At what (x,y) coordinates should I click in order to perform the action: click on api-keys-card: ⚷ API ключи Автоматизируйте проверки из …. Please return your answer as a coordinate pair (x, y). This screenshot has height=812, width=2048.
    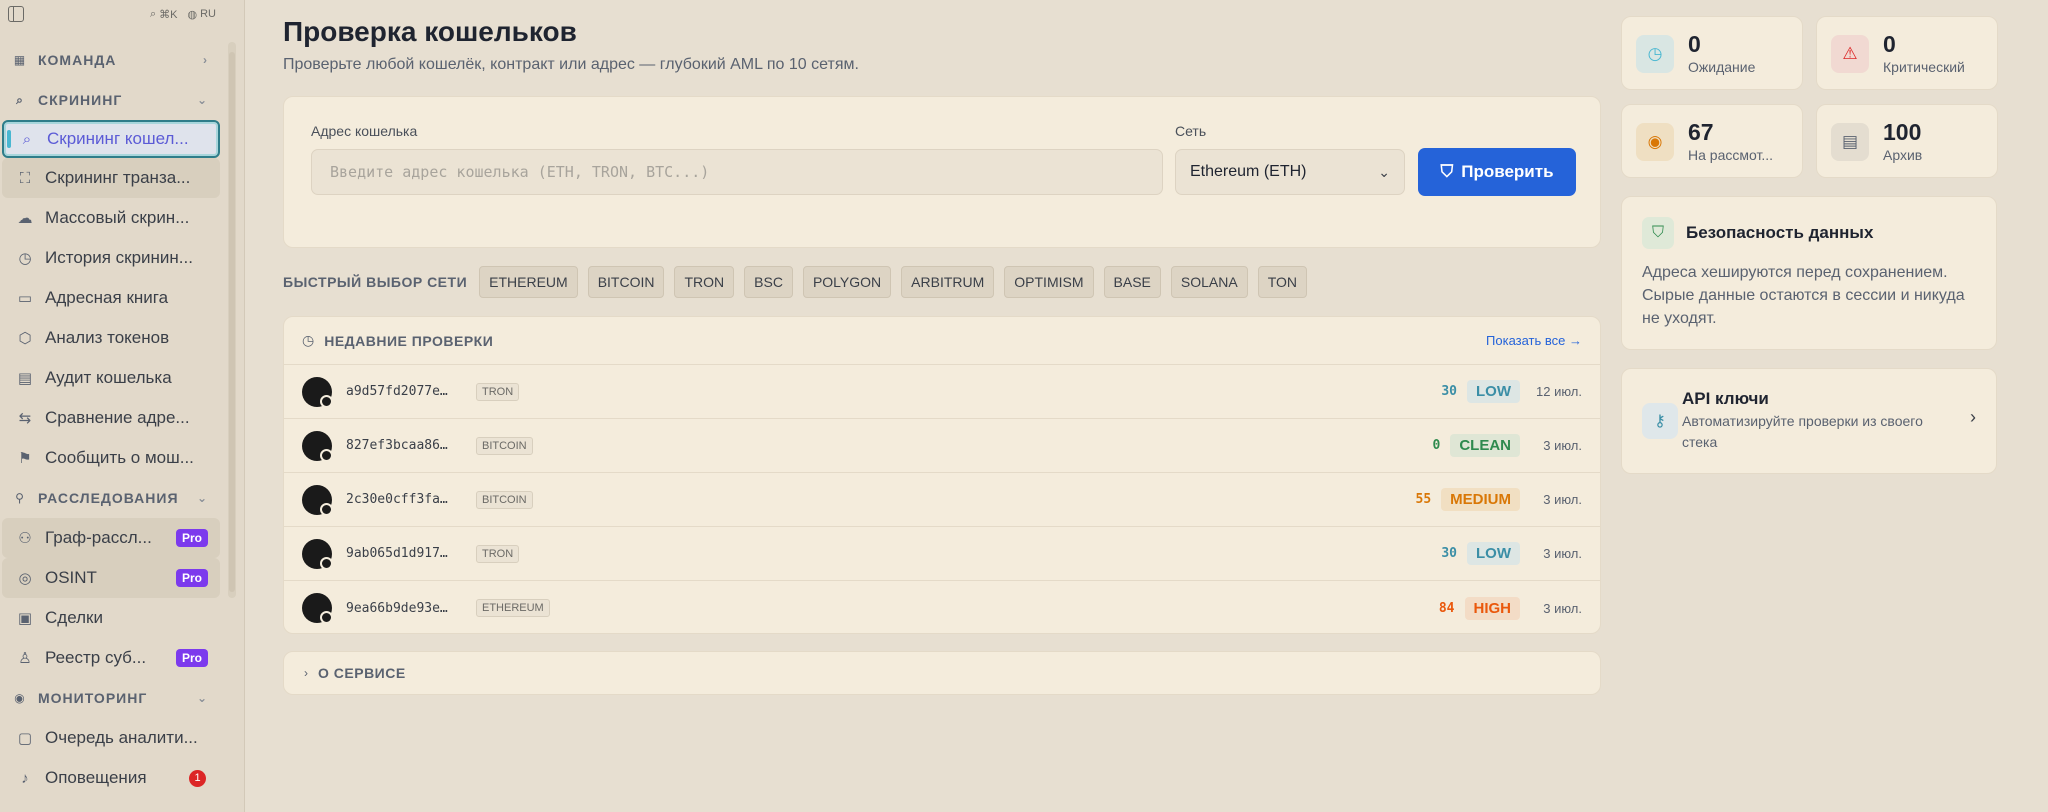
    Looking at the image, I should click on (1809, 421).